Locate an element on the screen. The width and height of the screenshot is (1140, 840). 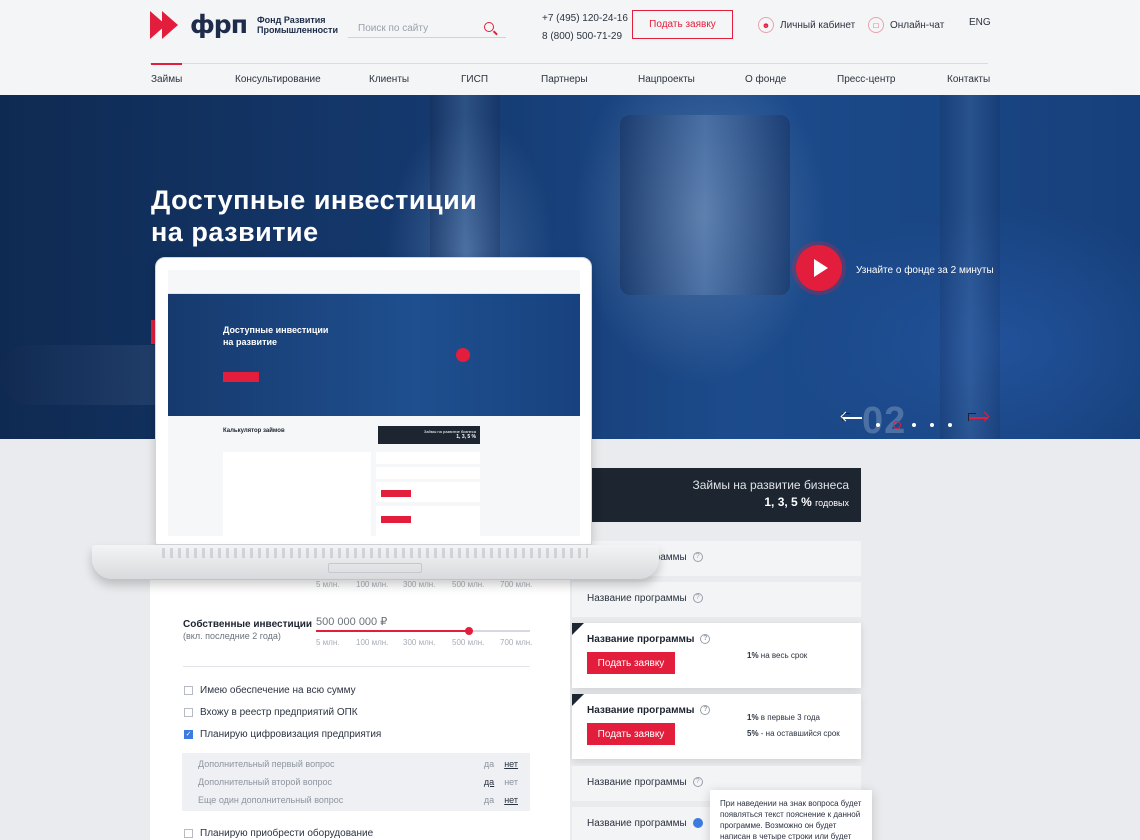
nav-item-national-projects: Нацпроекты is located at coordinates (666, 79).